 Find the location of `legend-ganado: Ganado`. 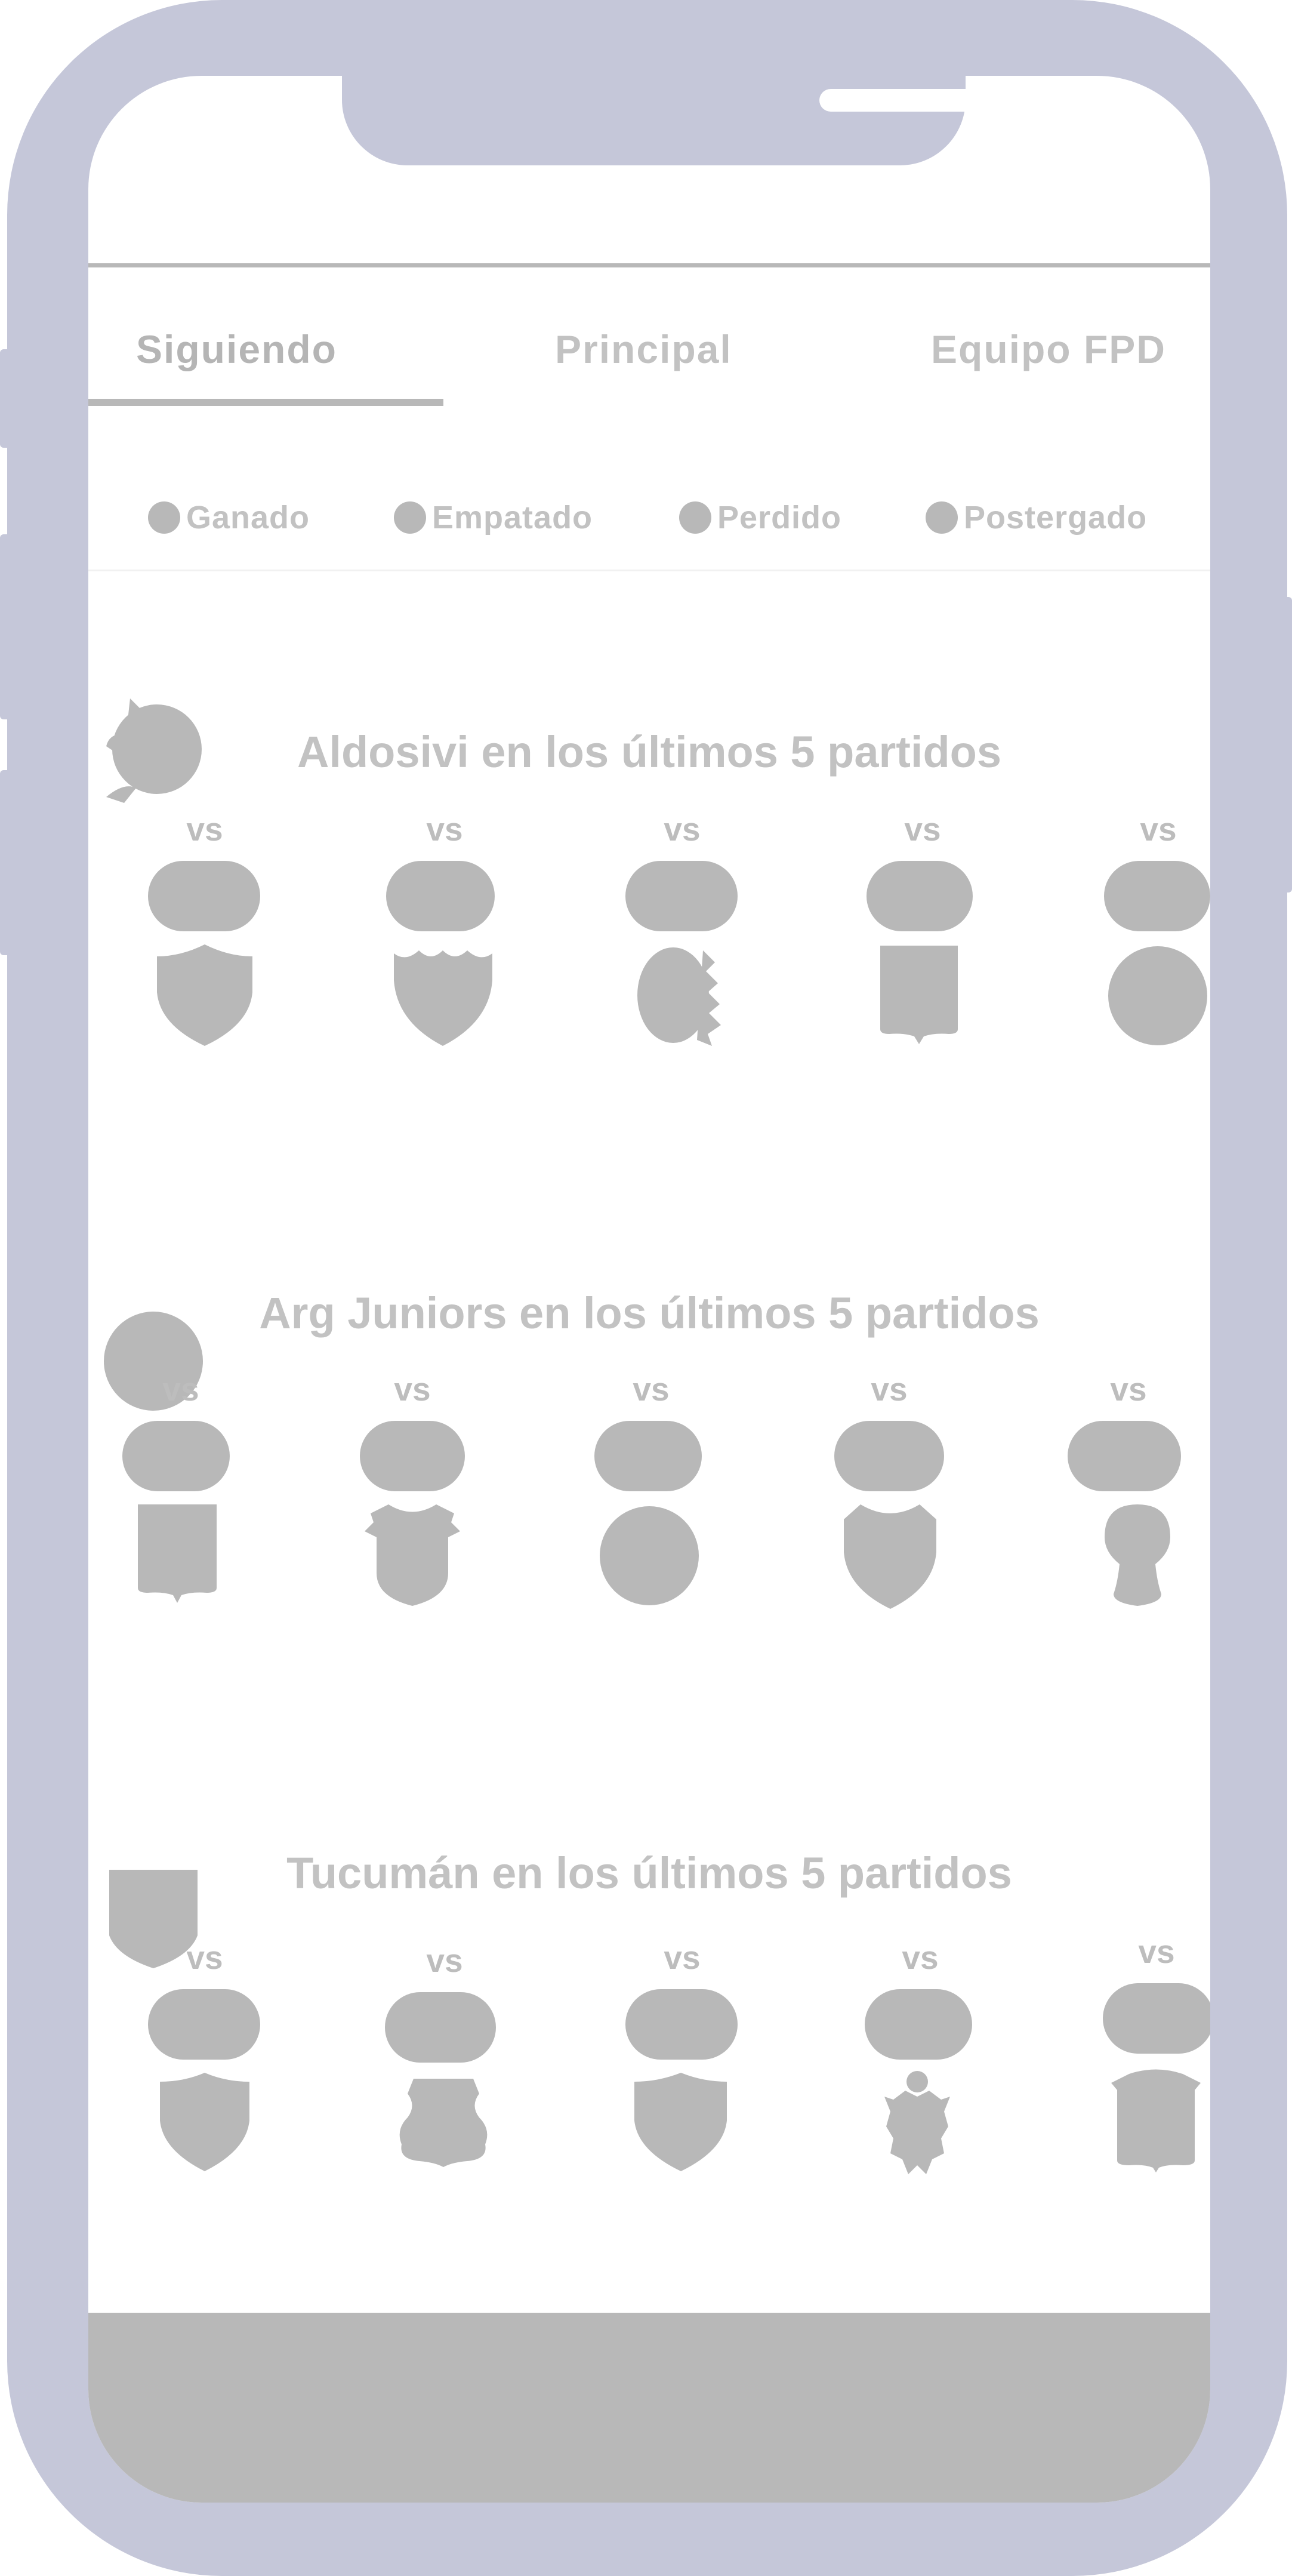

legend-ganado: Ganado is located at coordinates (229, 517).